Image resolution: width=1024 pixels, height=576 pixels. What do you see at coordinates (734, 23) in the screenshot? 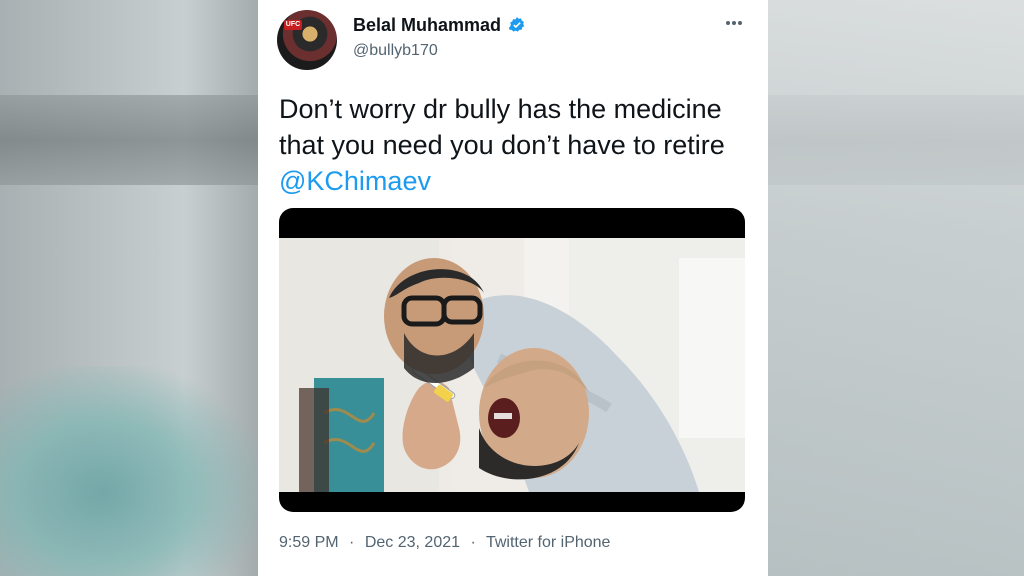
I see `more-options-icon` at bounding box center [734, 23].